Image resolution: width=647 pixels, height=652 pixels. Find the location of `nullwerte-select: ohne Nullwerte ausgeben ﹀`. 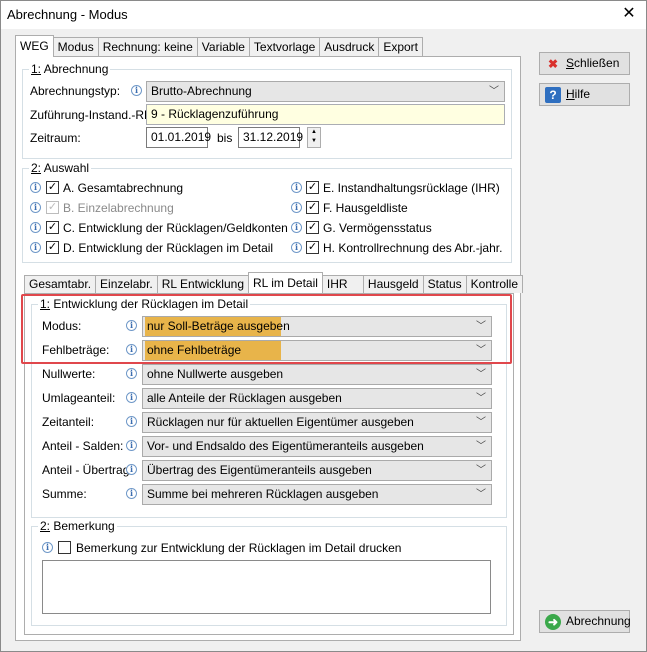

nullwerte-select: ohne Nullwerte ausgeben ﹀ is located at coordinates (317, 374).